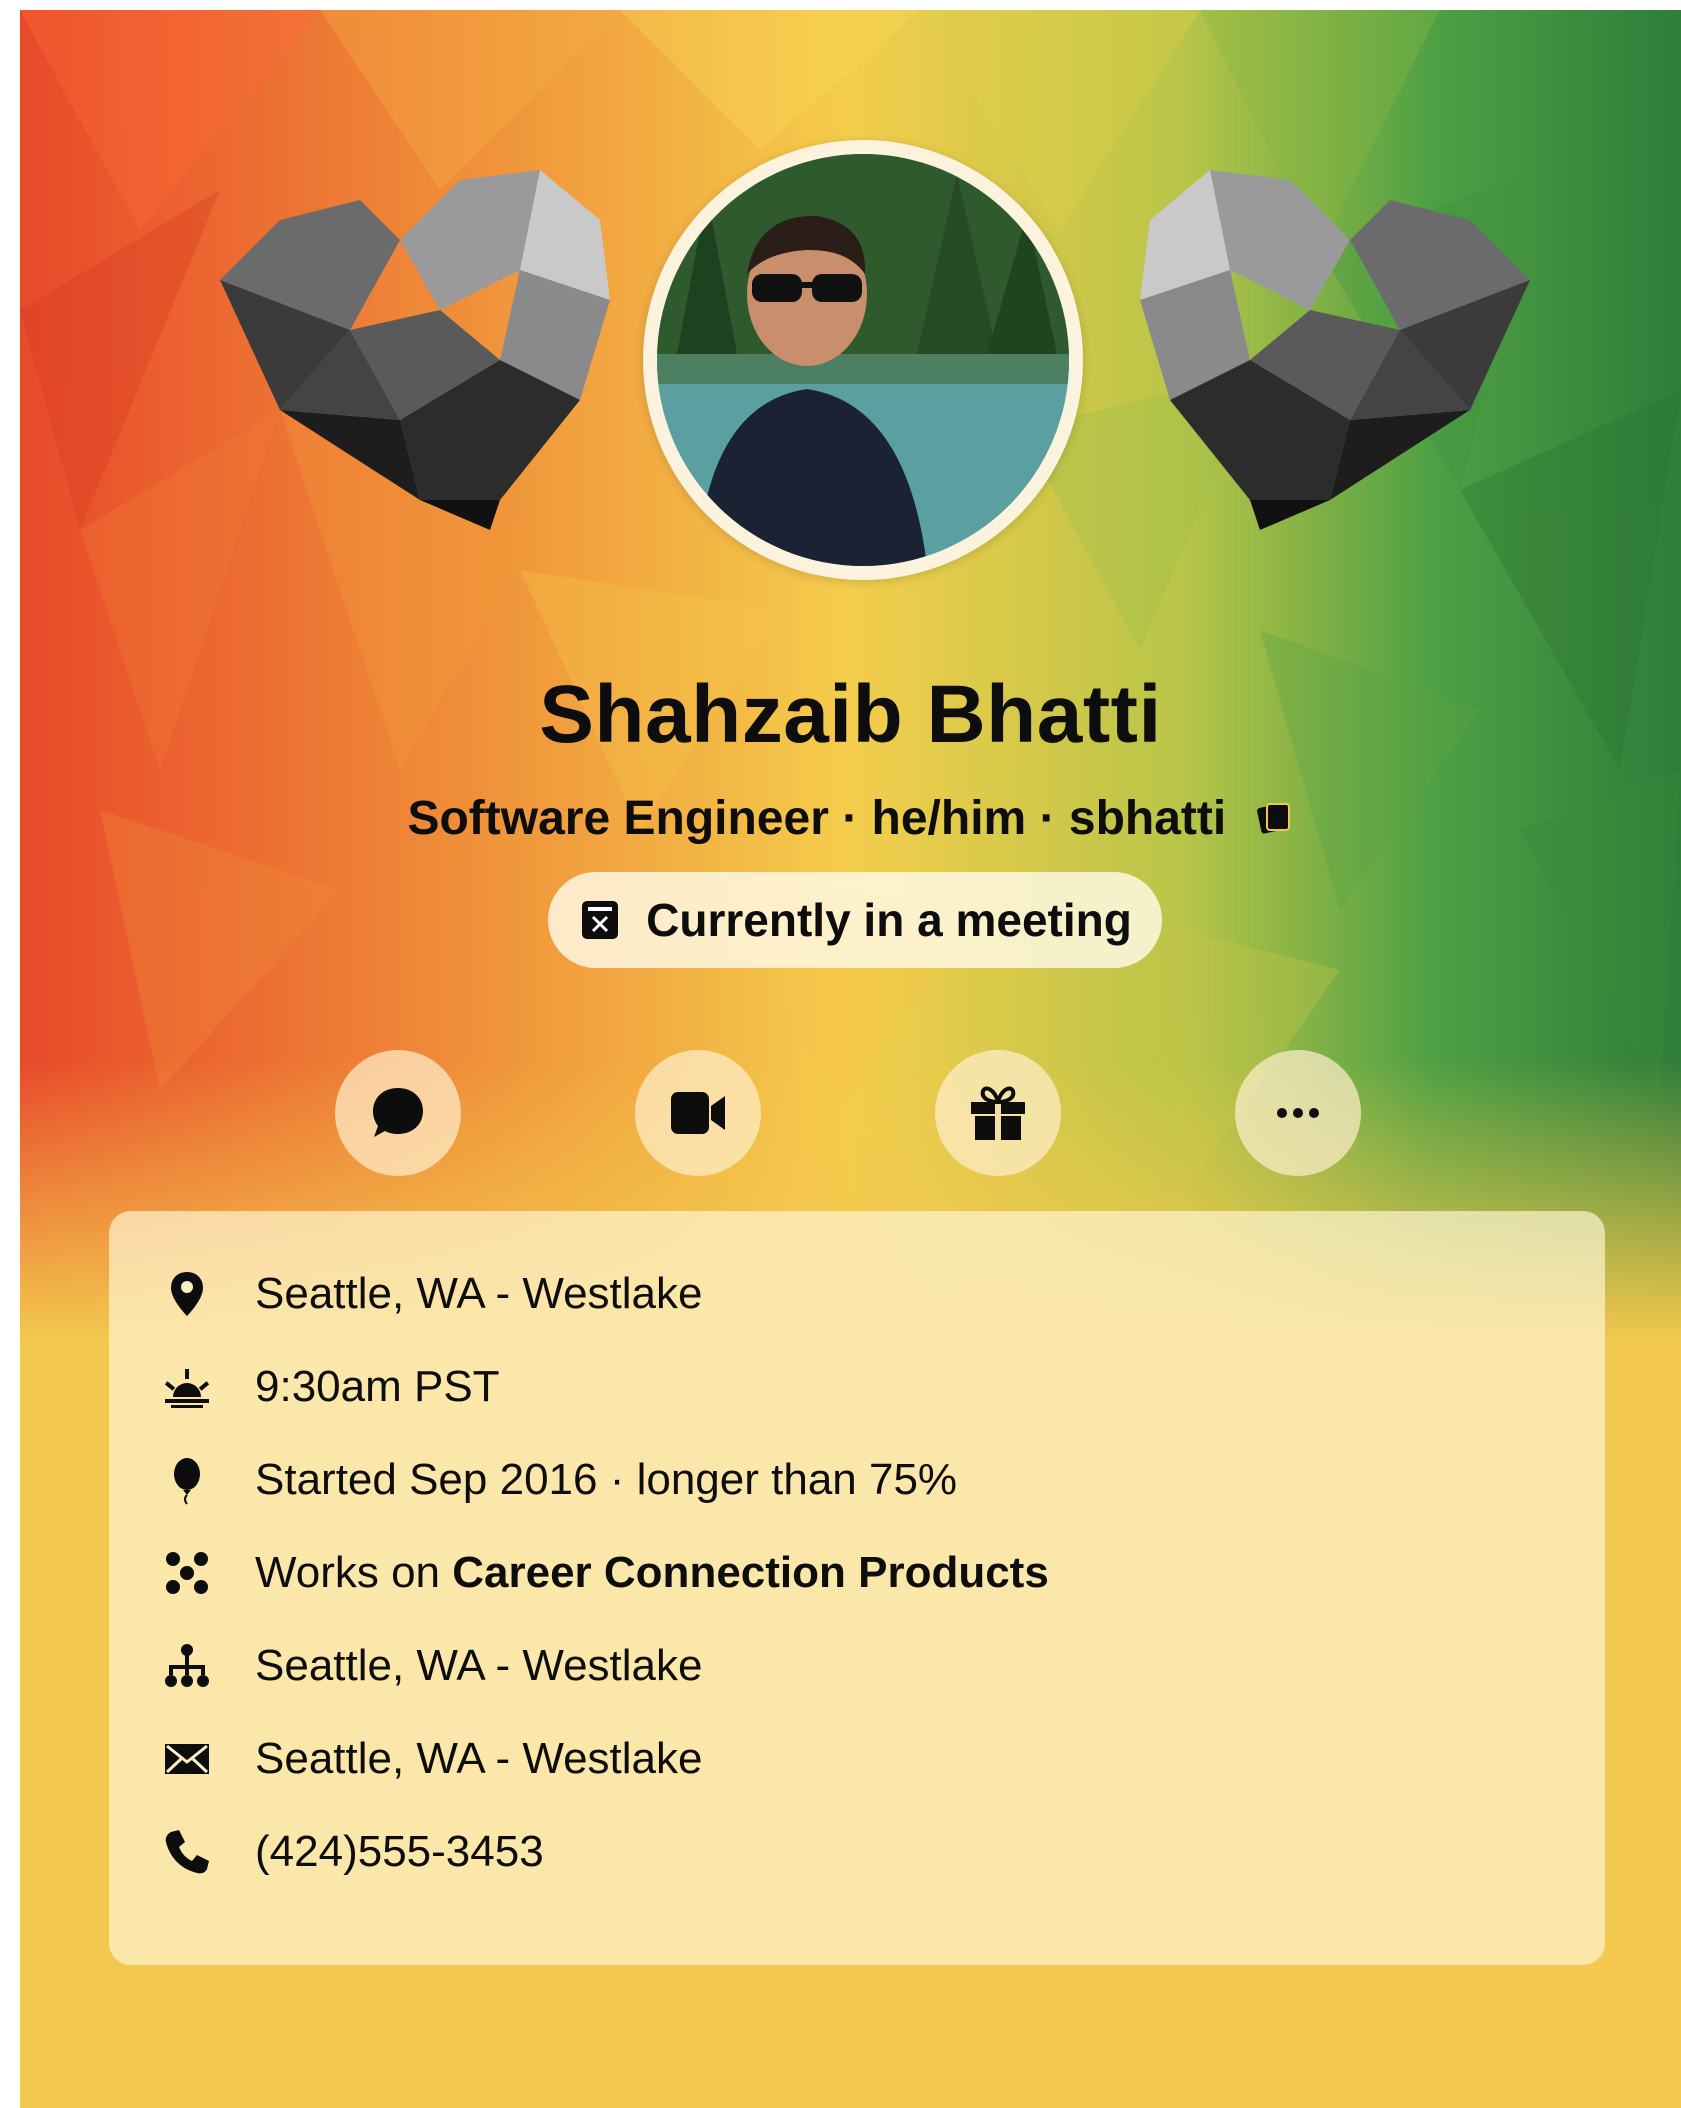  I want to click on detail-phone: (424)555-3453, so click(351, 1852).